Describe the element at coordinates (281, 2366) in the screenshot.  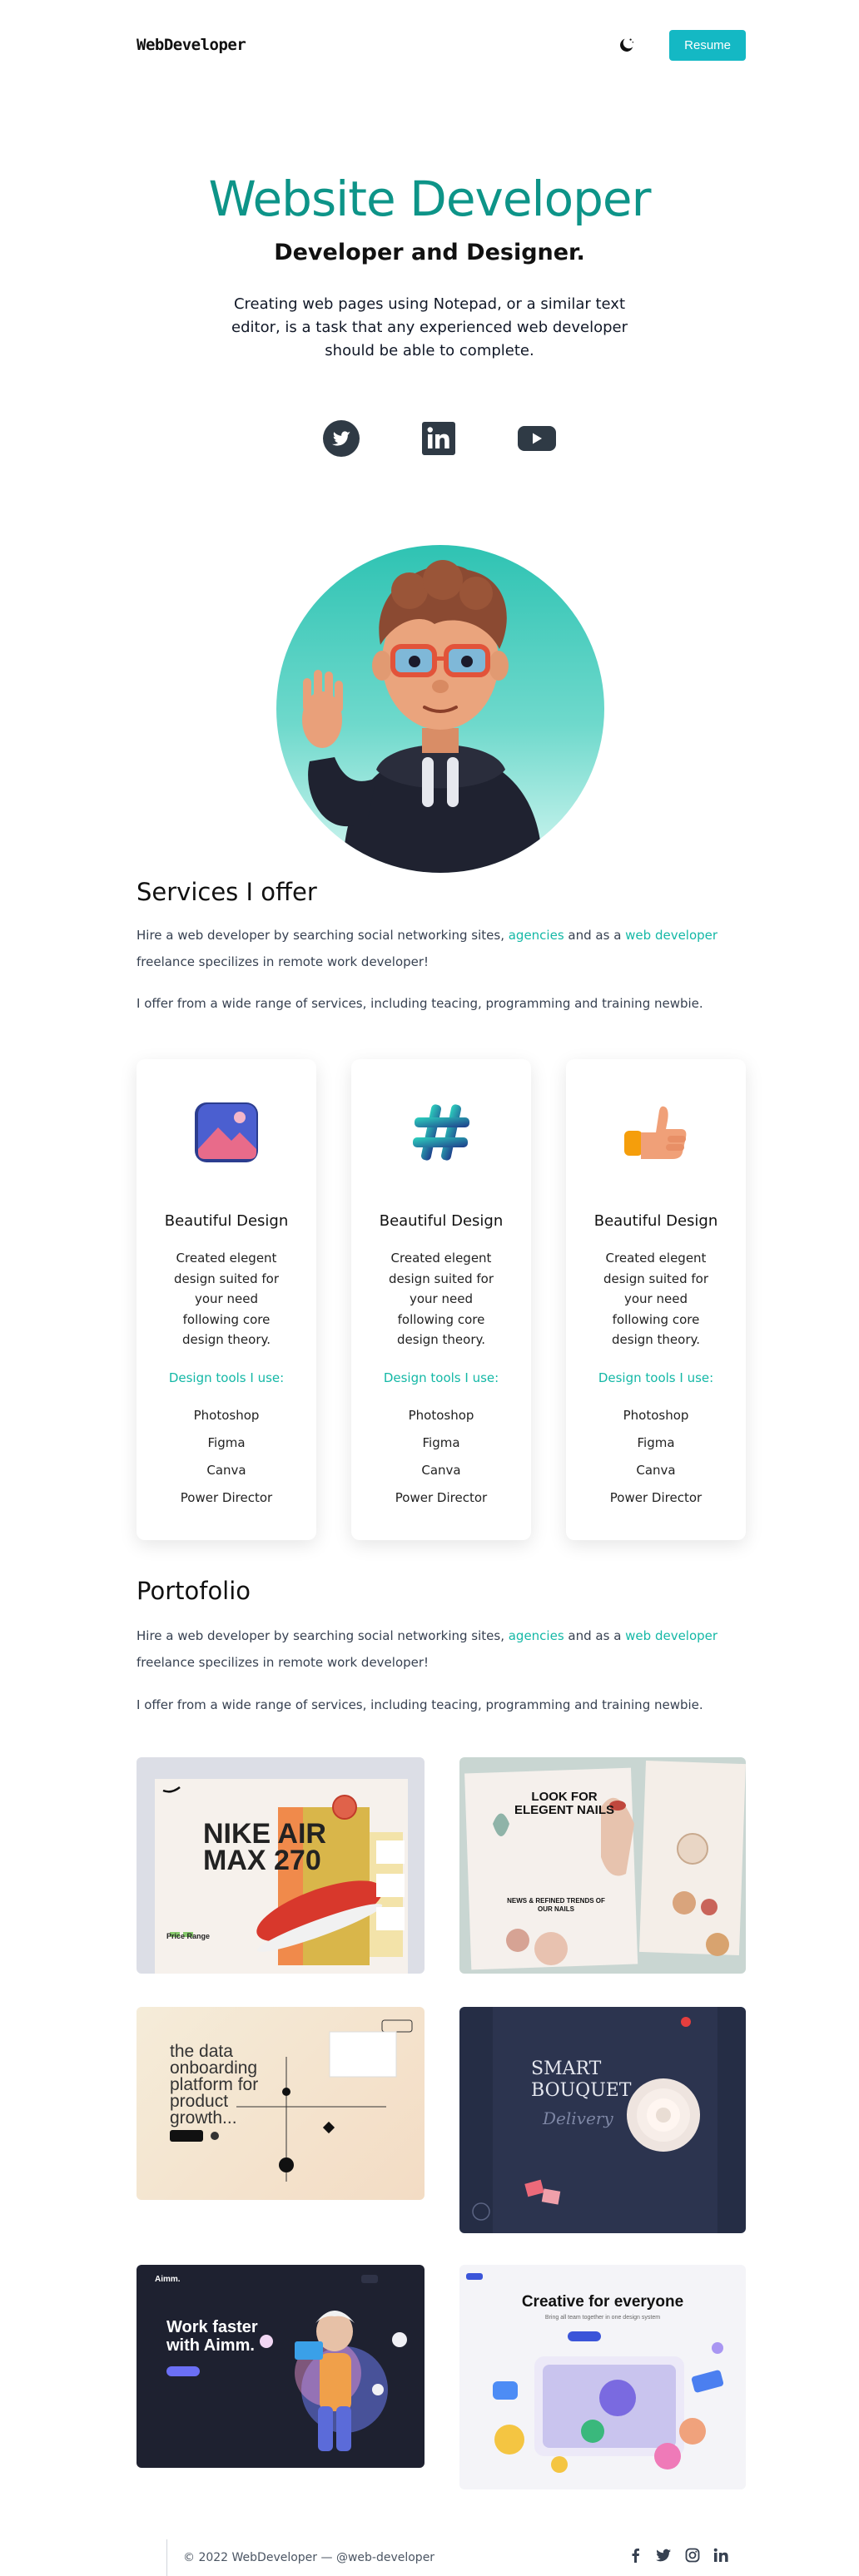
I see `portfolio-item-aimm: Aimm. Work faster with Aimm.` at that location.